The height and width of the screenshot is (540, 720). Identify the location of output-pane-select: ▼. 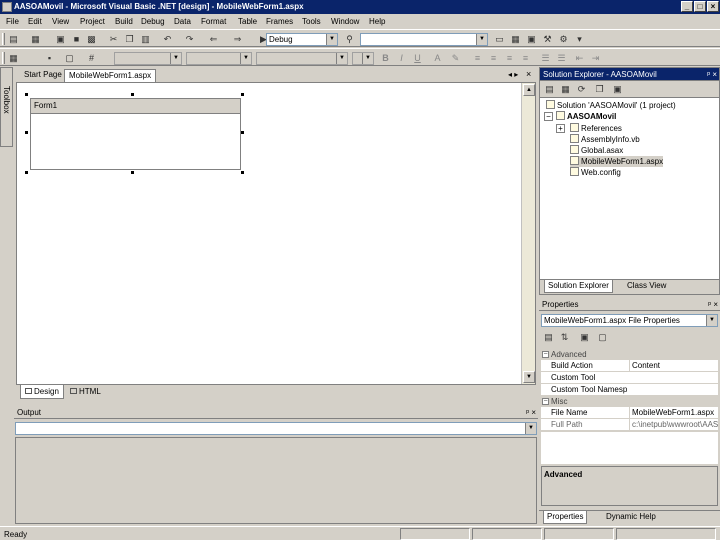
(276, 428).